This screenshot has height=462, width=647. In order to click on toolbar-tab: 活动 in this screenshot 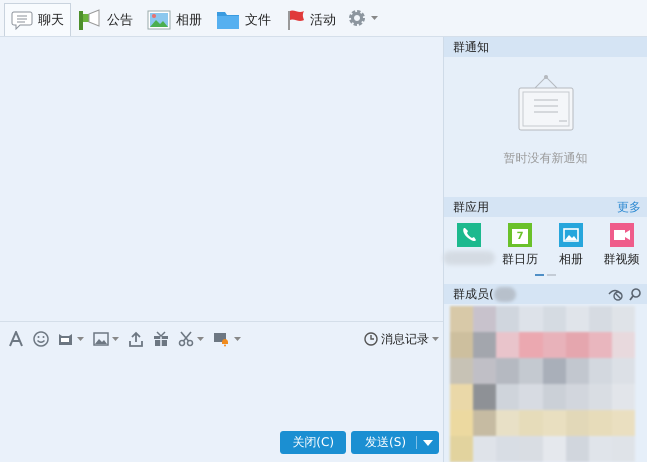, I will do `click(310, 19)`.